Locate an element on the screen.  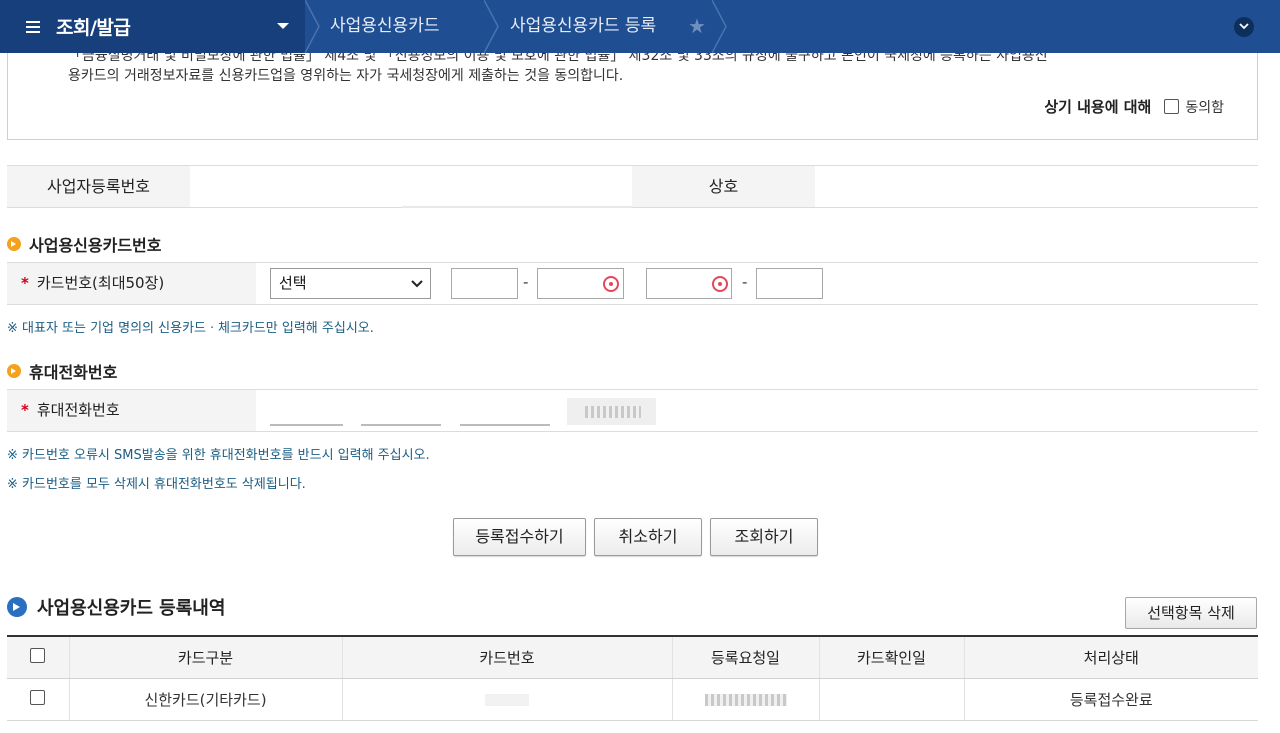
confirm-date-cell is located at coordinates (891, 699).